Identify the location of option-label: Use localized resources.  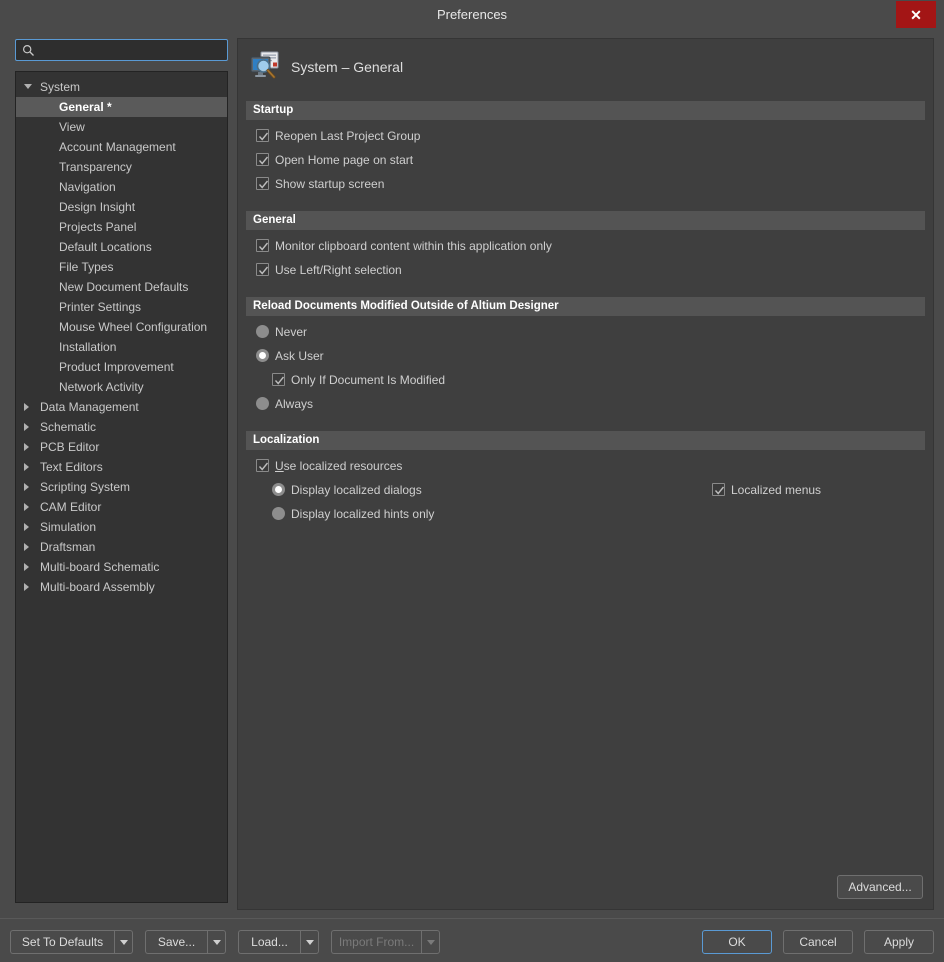
(339, 466).